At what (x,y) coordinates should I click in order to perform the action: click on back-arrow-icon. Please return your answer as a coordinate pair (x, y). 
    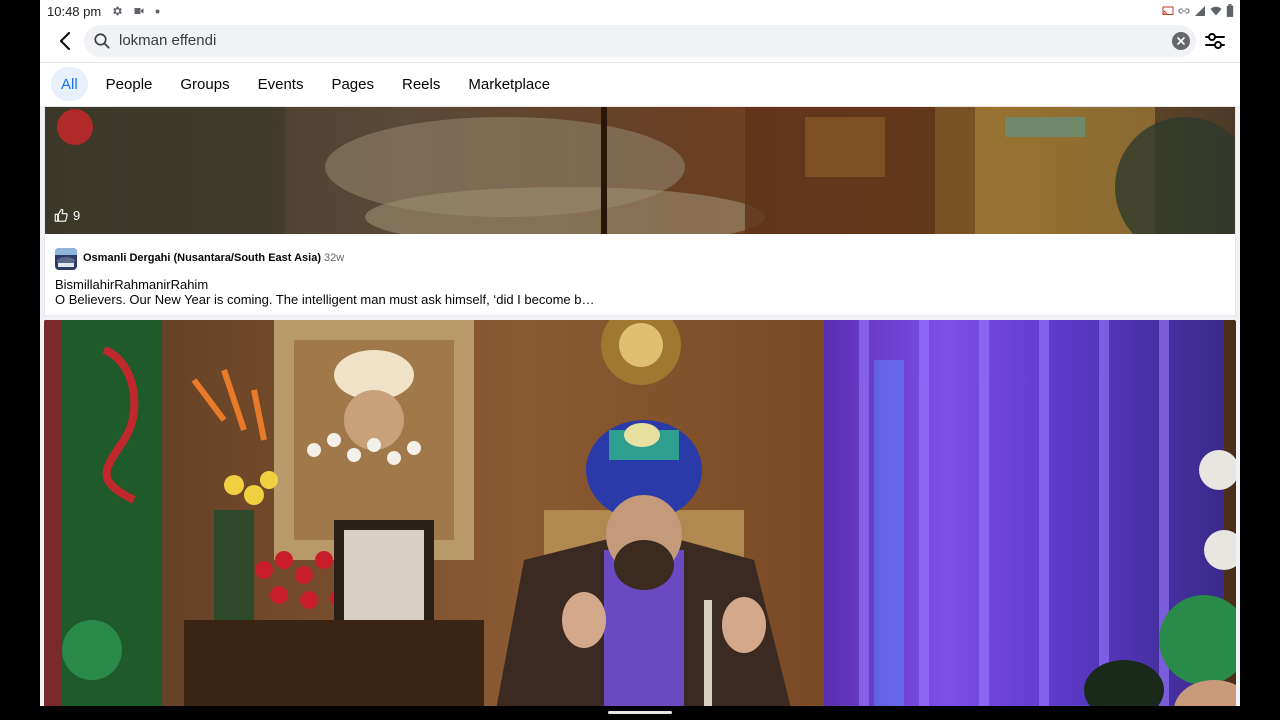
    Looking at the image, I should click on (65, 41).